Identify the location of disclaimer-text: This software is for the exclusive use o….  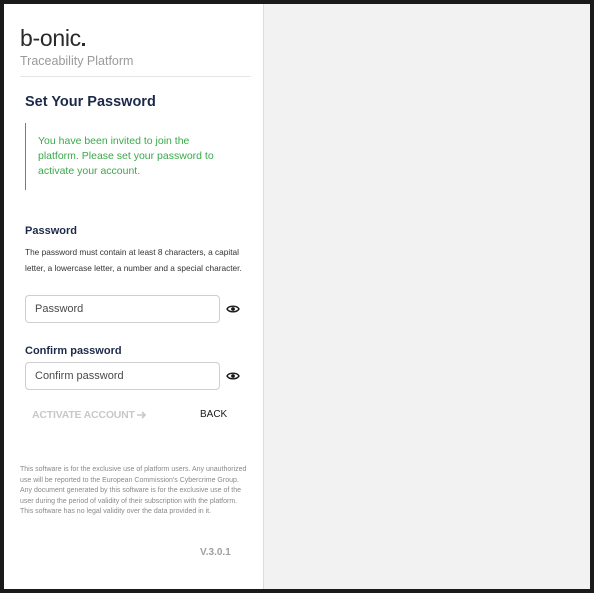
(133, 490).